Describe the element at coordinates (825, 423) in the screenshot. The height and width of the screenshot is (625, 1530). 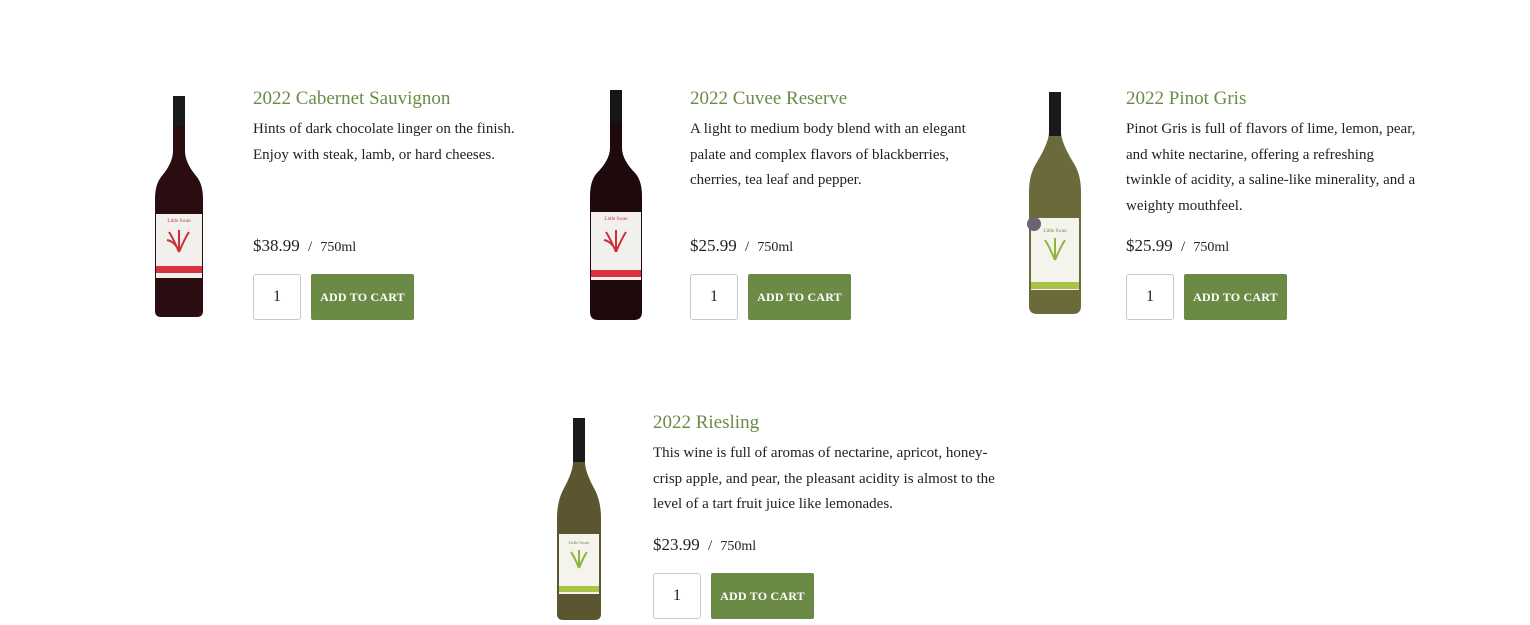
I see `product-title: 2022 Riesling` at that location.